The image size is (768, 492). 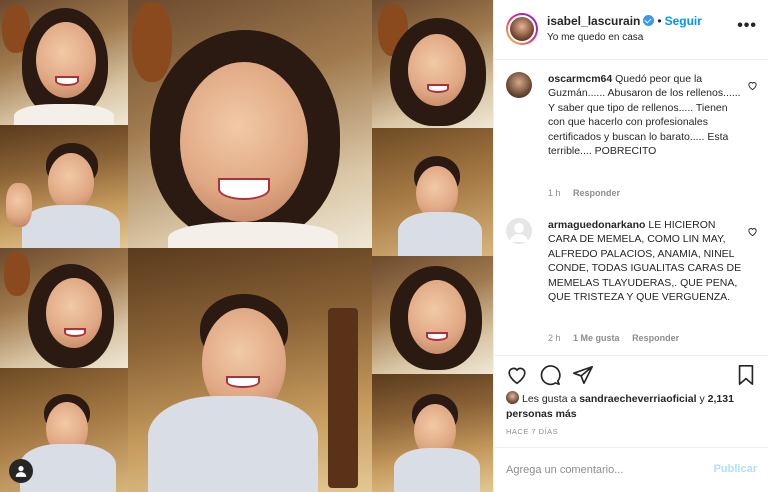 What do you see at coordinates (512, 397) in the screenshot?
I see `liker-avatar` at bounding box center [512, 397].